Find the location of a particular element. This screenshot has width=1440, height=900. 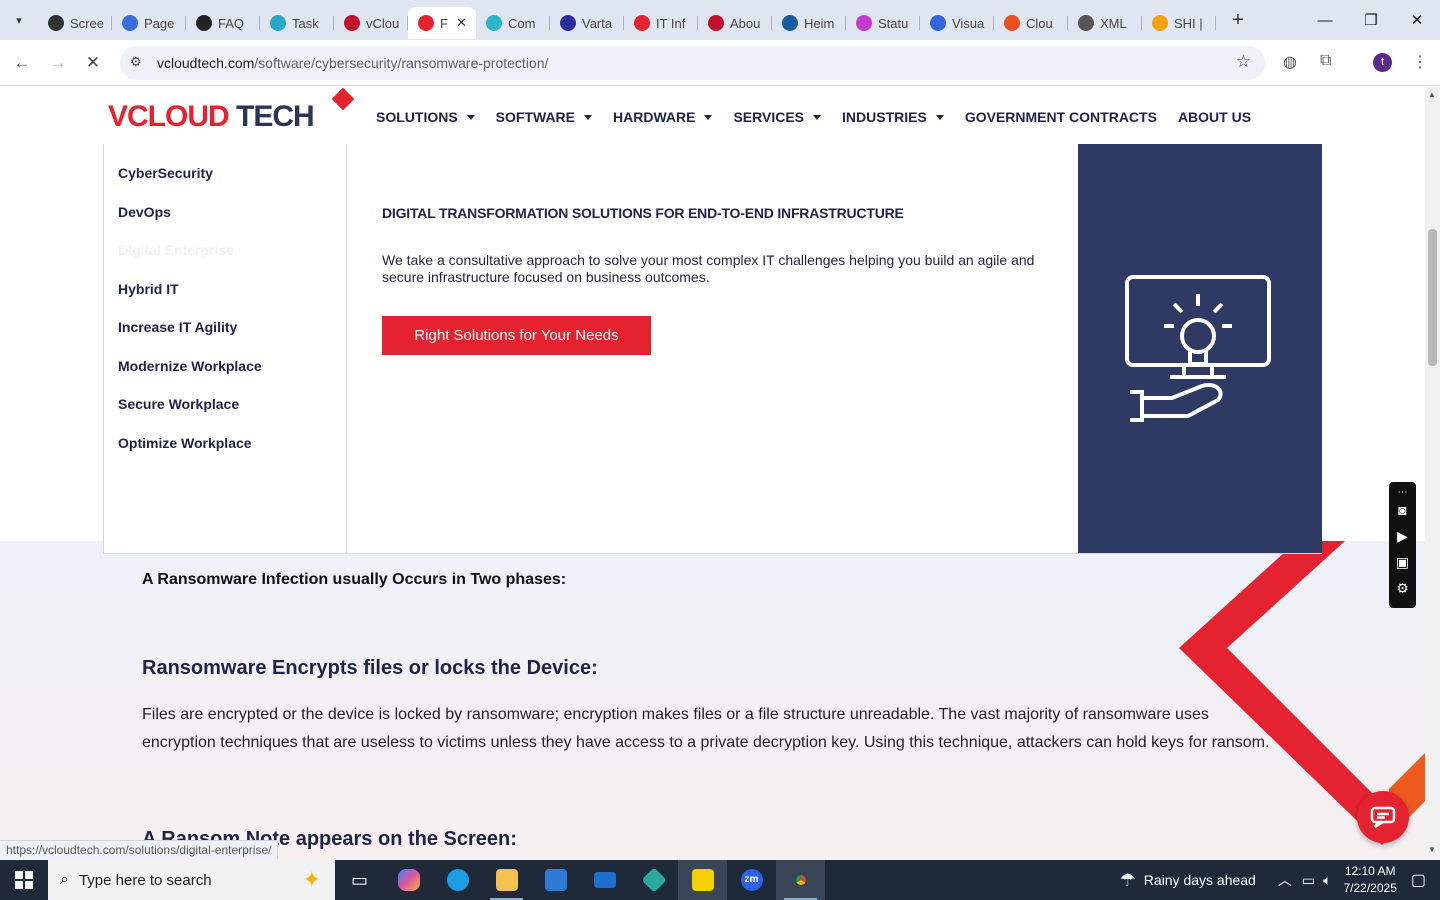

edge-icon is located at coordinates (457, 880).